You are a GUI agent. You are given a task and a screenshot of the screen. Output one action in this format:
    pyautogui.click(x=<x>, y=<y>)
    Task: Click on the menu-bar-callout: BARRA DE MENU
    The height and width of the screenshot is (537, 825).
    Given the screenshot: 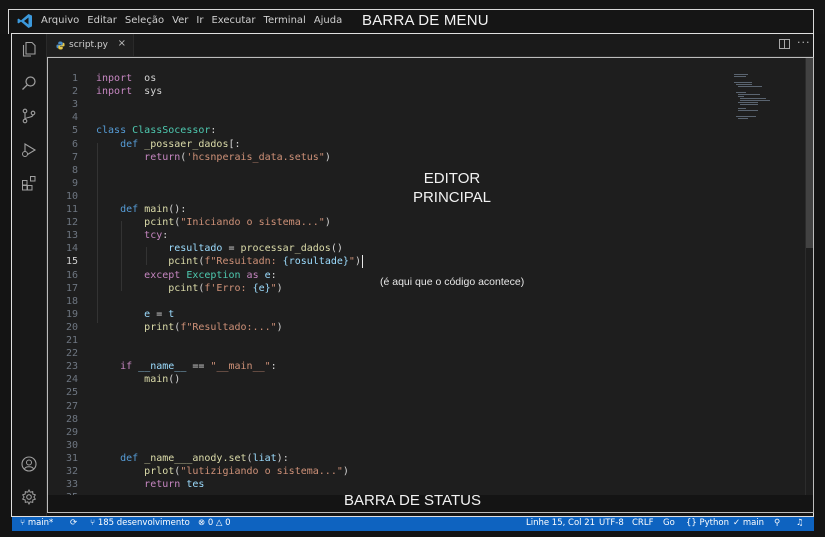 What is the action you would take?
    pyautogui.click(x=425, y=20)
    